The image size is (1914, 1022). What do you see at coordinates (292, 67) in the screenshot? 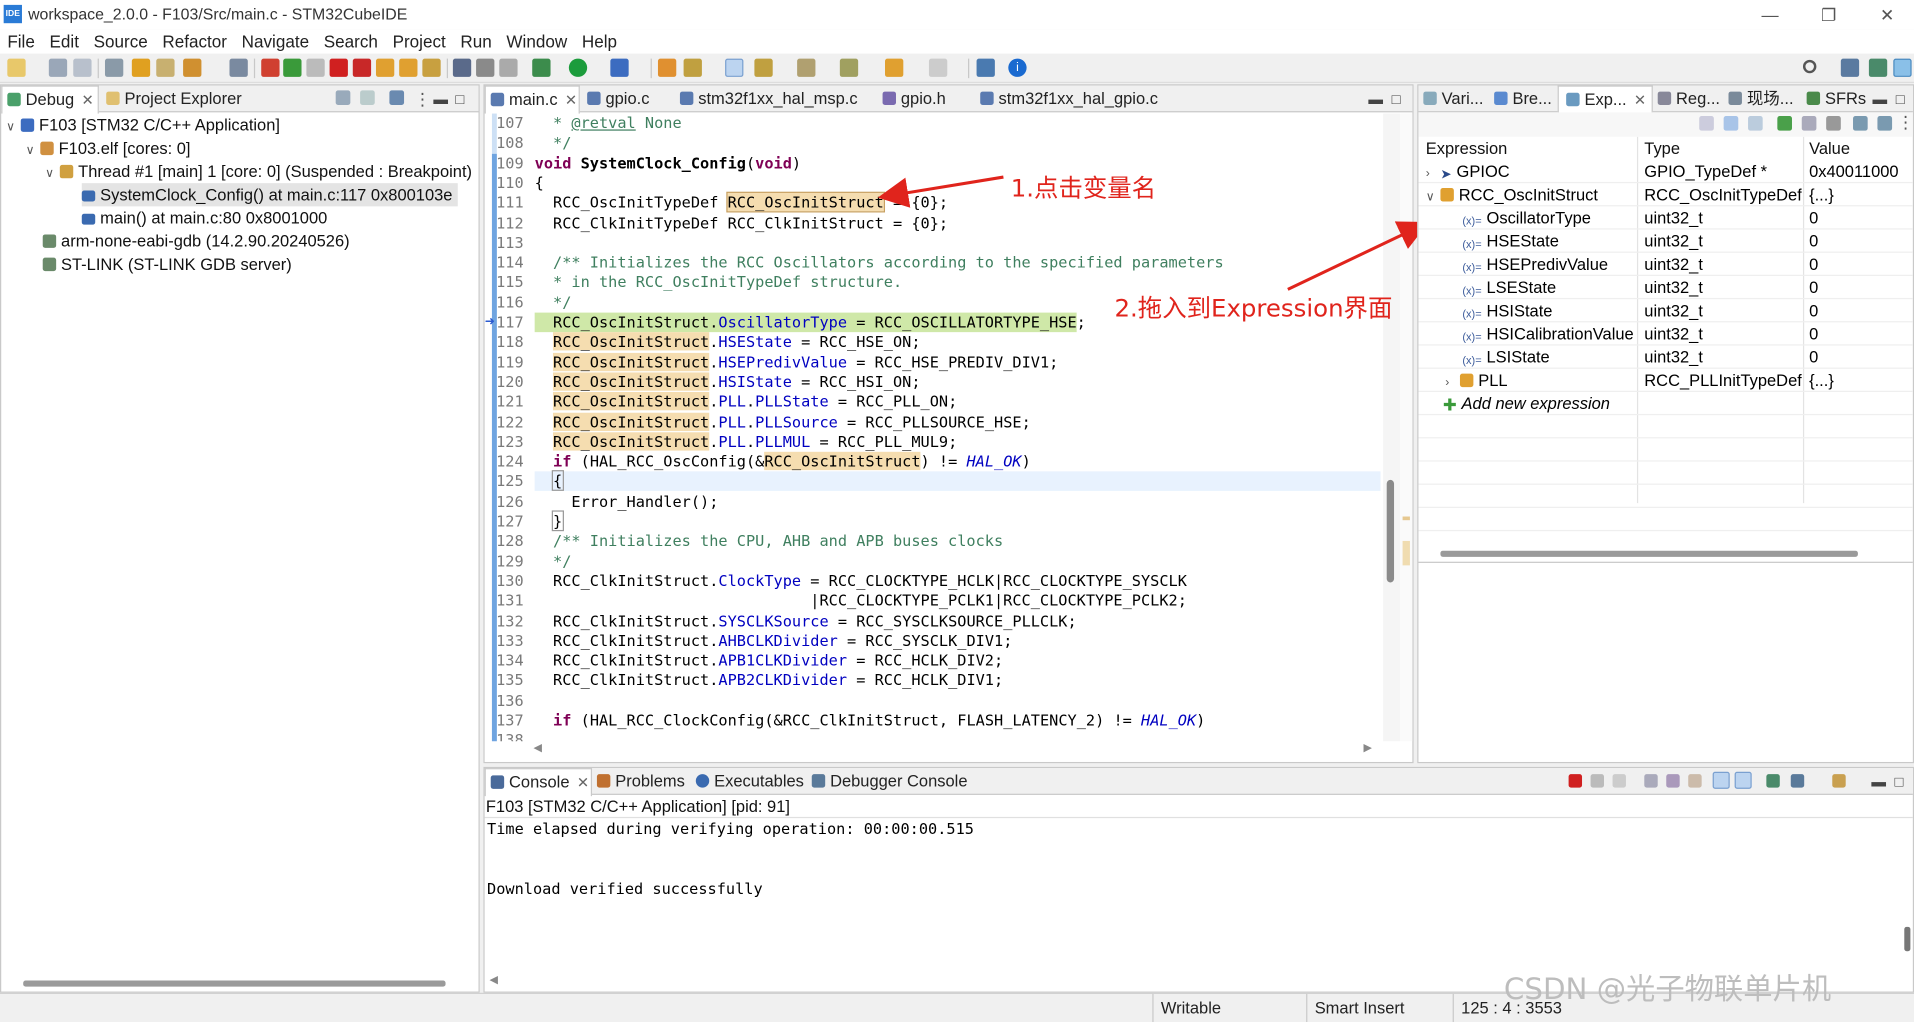
I see `resume-icon` at bounding box center [292, 67].